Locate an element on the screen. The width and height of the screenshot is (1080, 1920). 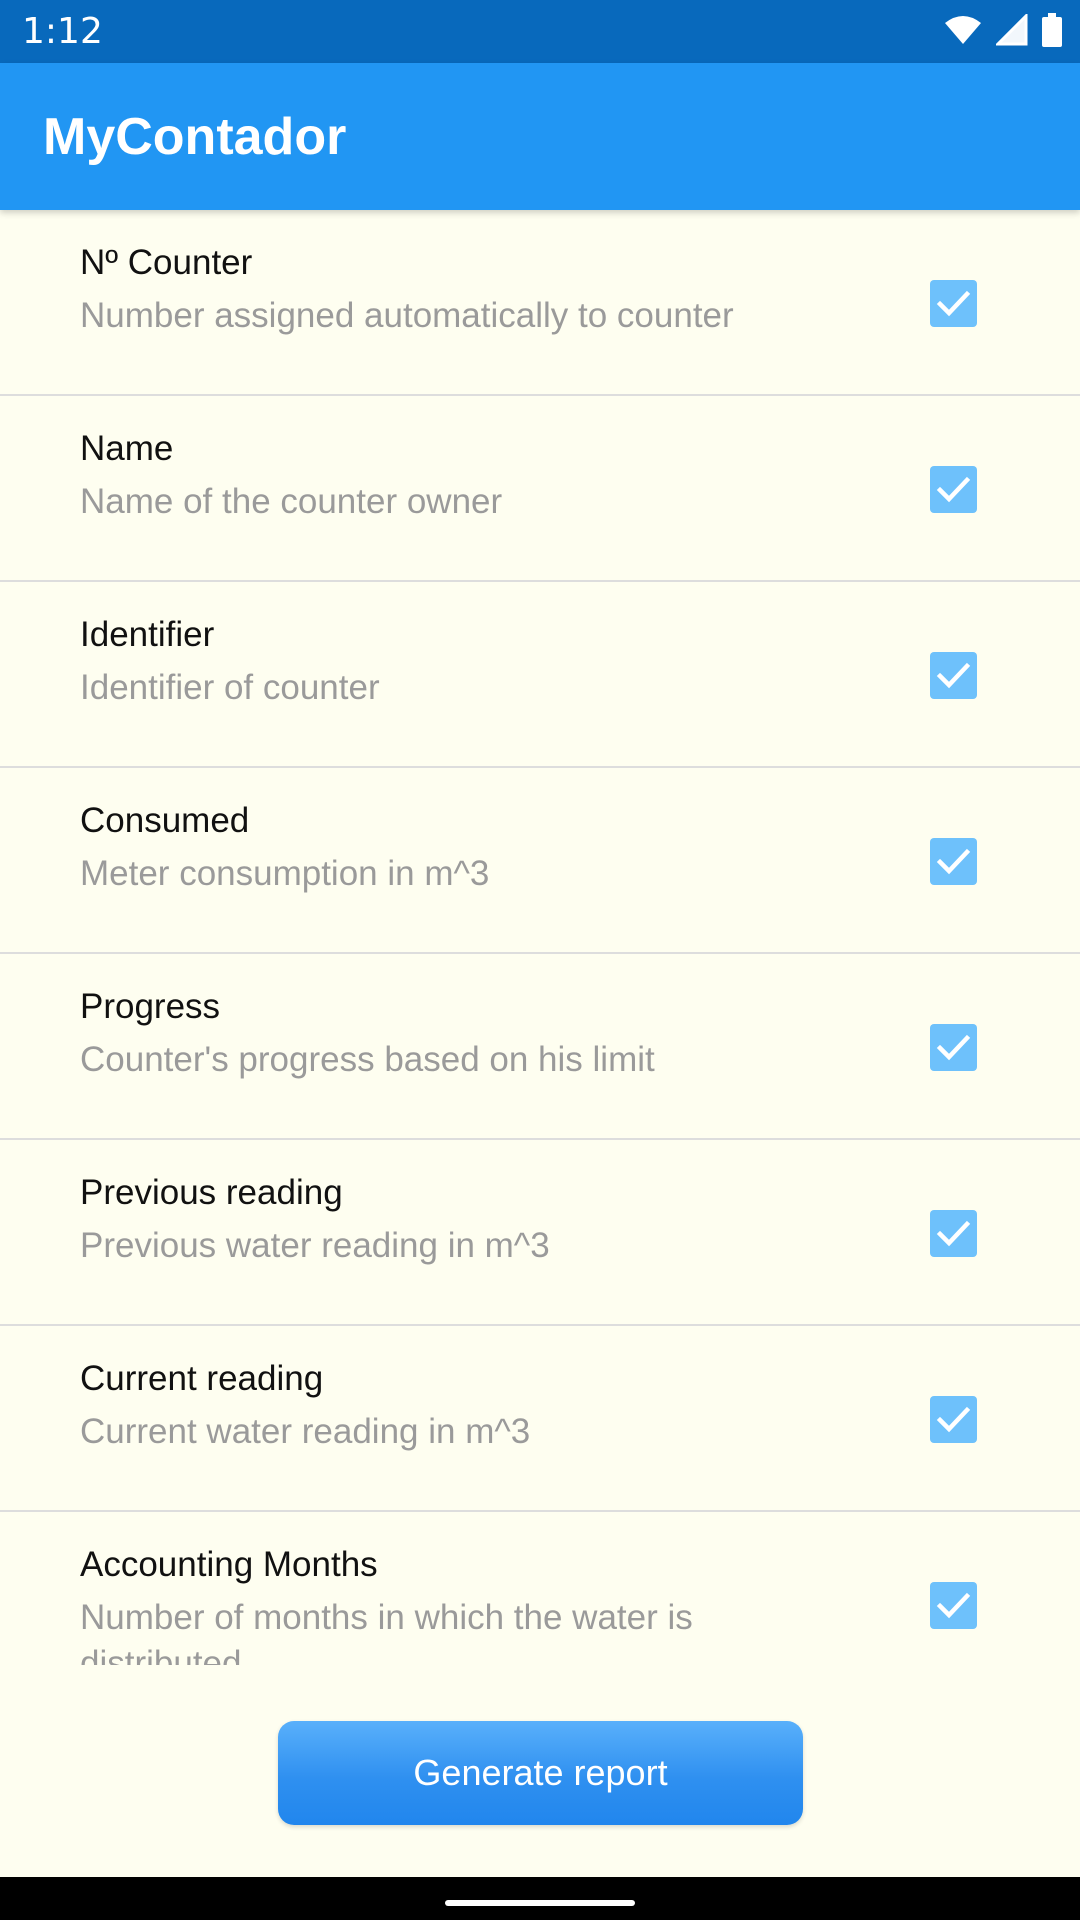
list-item-identifier: Identifier Identifier of counter is located at coordinates (540, 675).